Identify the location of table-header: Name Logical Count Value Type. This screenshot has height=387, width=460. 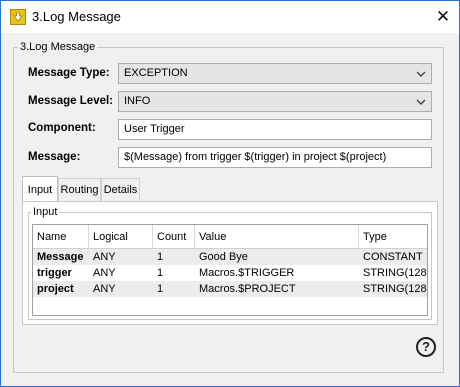
(230, 237).